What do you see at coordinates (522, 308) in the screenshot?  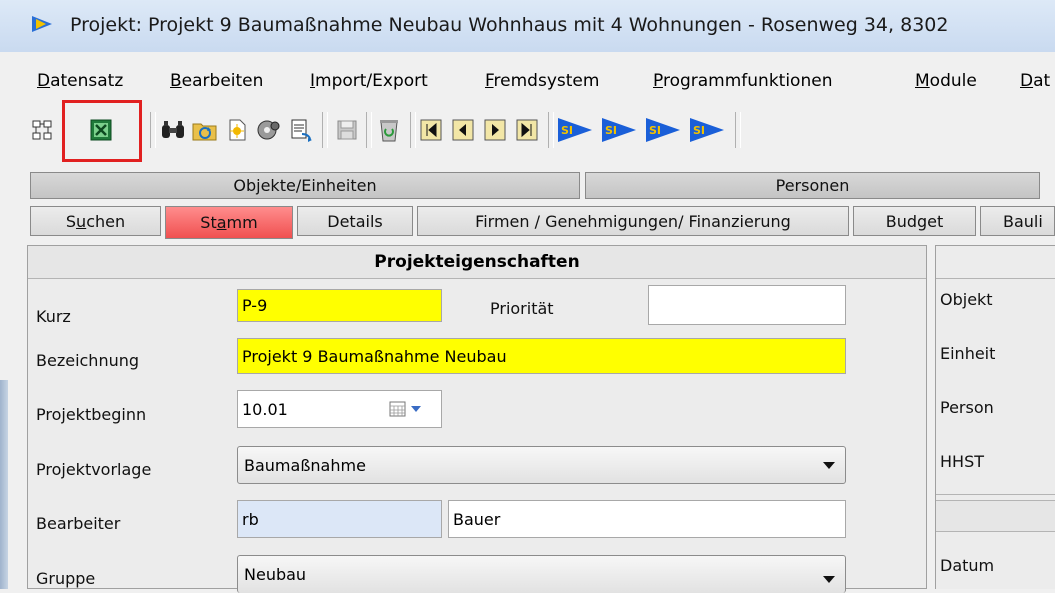 I see `prioritaet-label: Priorität` at bounding box center [522, 308].